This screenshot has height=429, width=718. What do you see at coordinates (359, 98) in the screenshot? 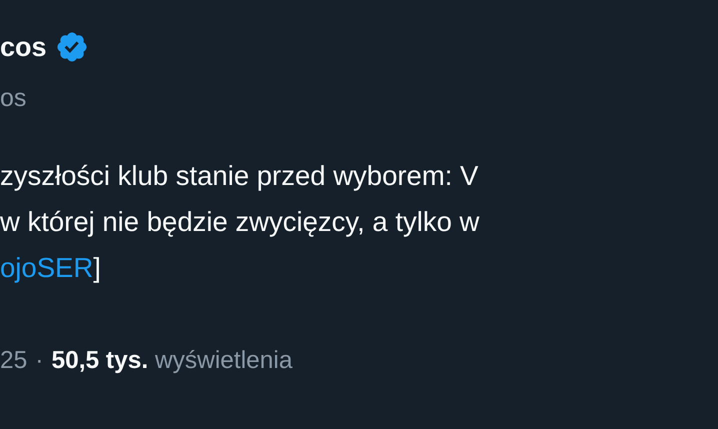
I see `user-handle: os` at bounding box center [359, 98].